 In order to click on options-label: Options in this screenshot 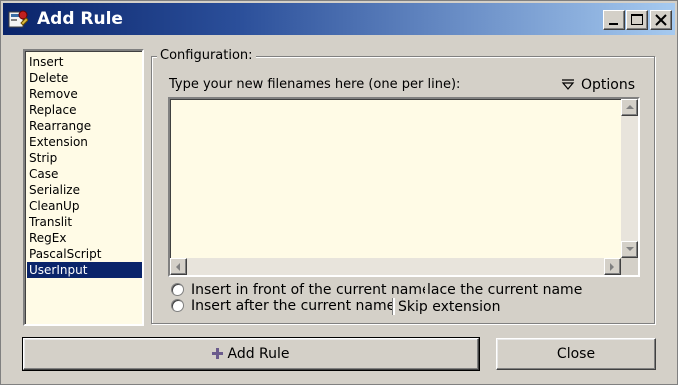, I will do `click(608, 85)`.